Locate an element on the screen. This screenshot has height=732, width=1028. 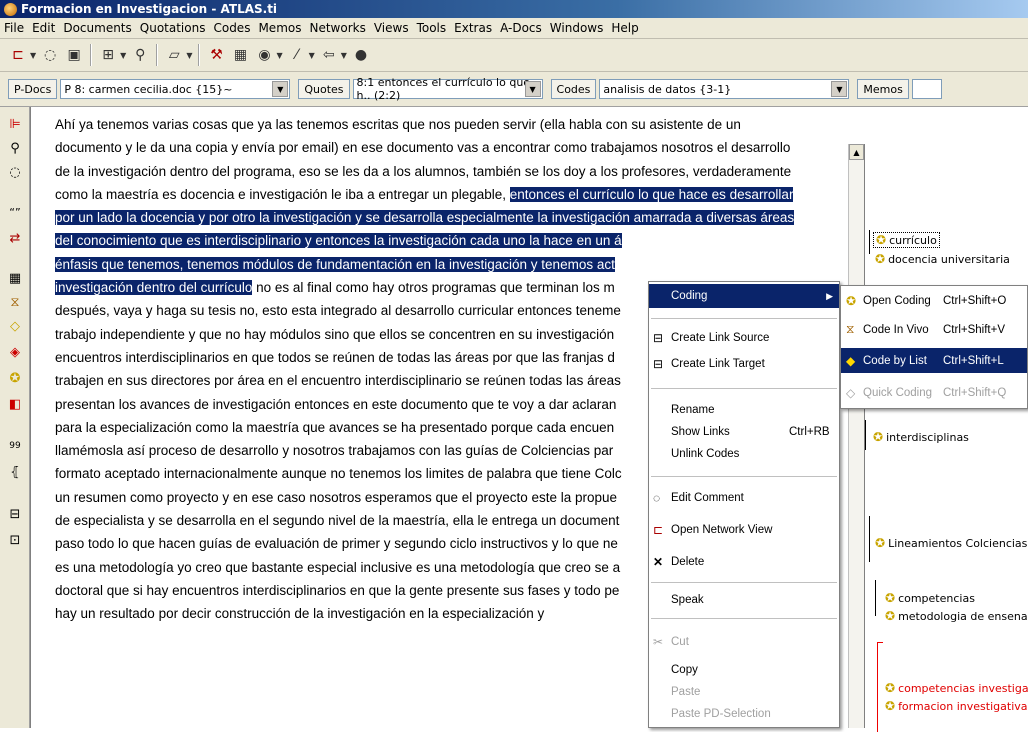
menu-tools: Tools is located at coordinates (432, 28).